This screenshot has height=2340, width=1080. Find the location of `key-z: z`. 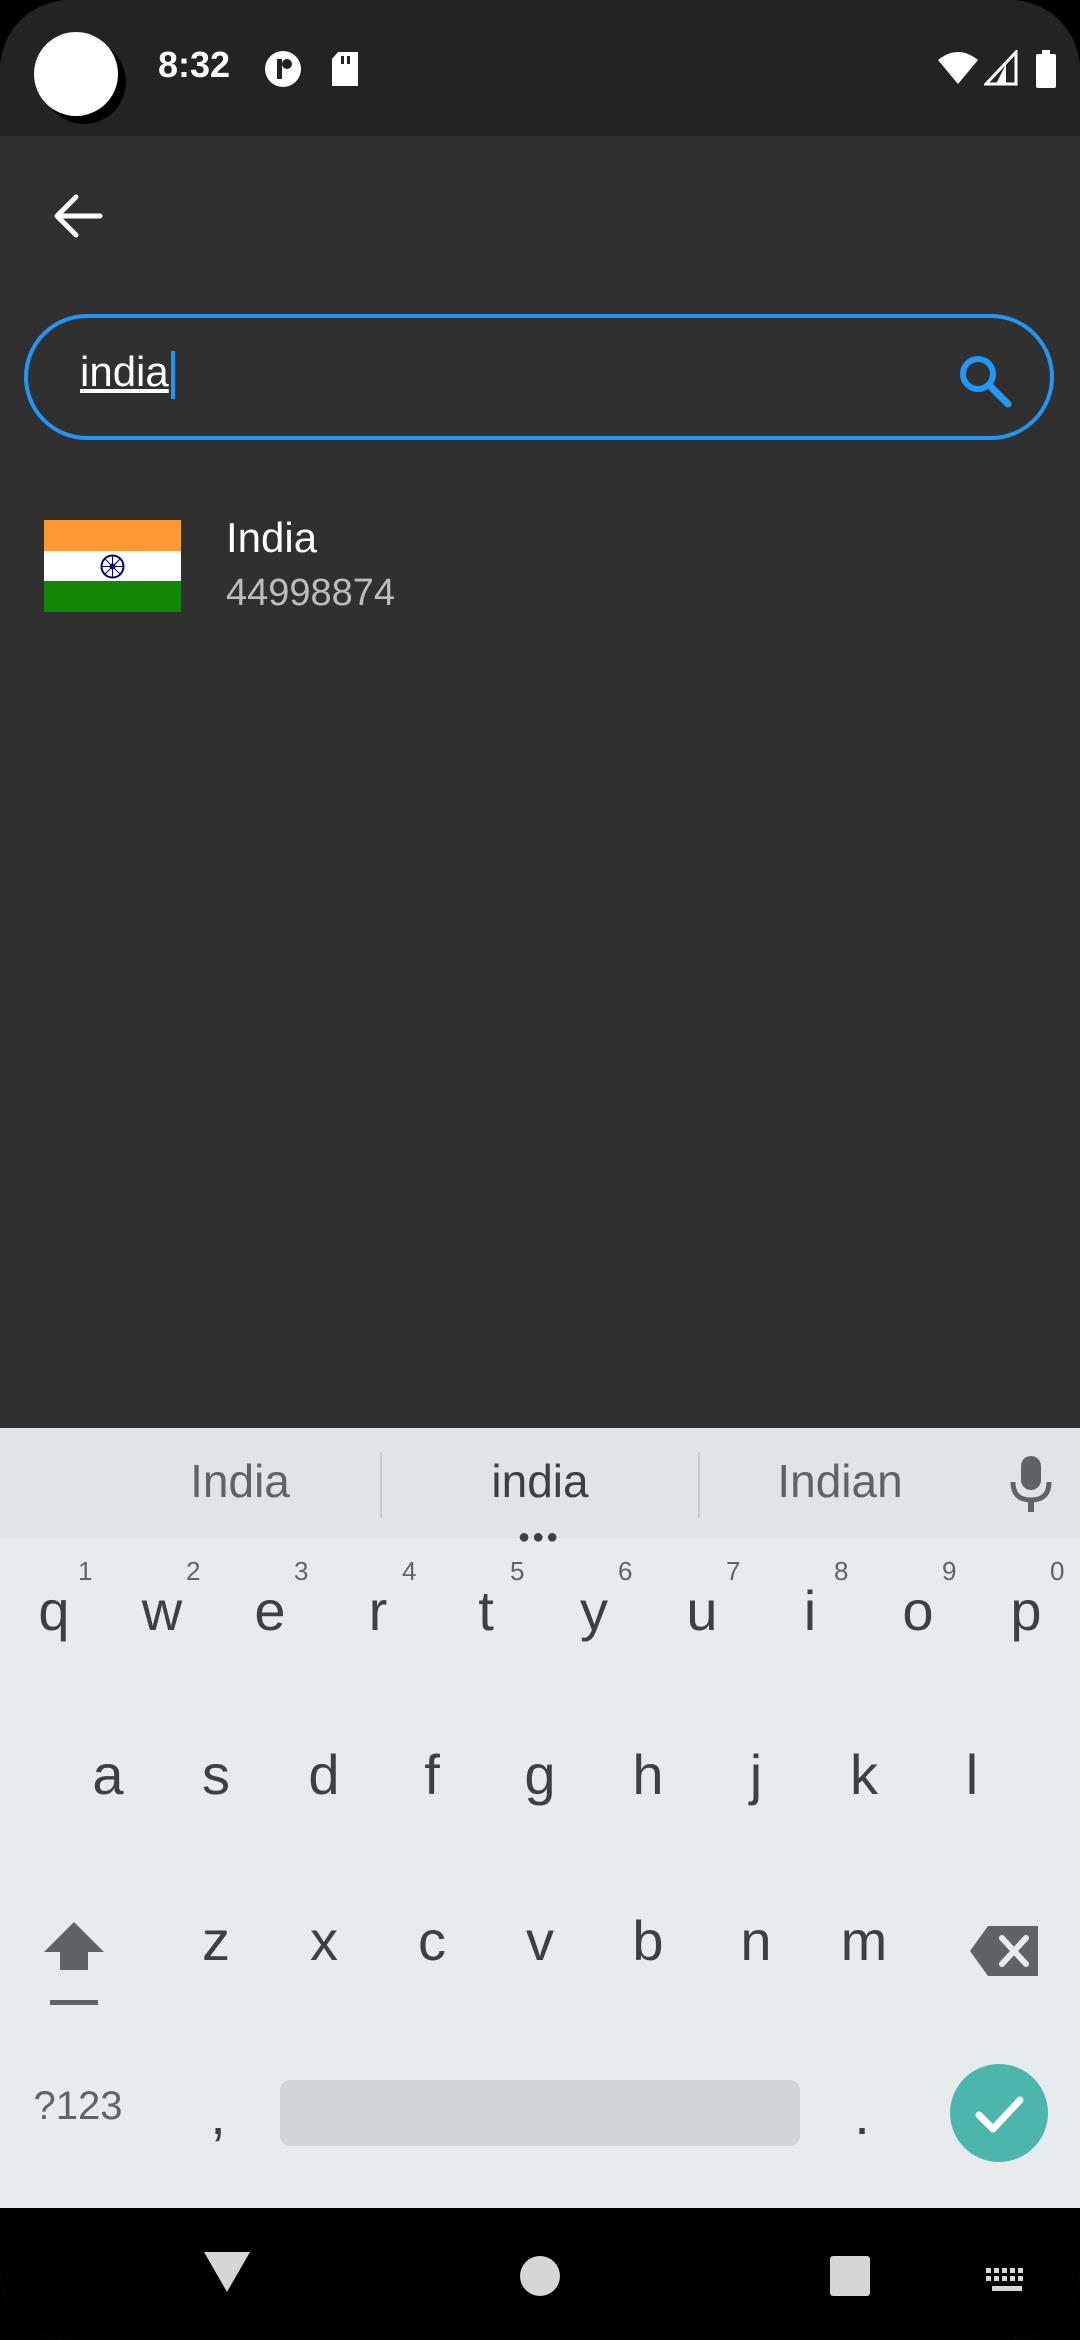

key-z: z is located at coordinates (216, 1940).